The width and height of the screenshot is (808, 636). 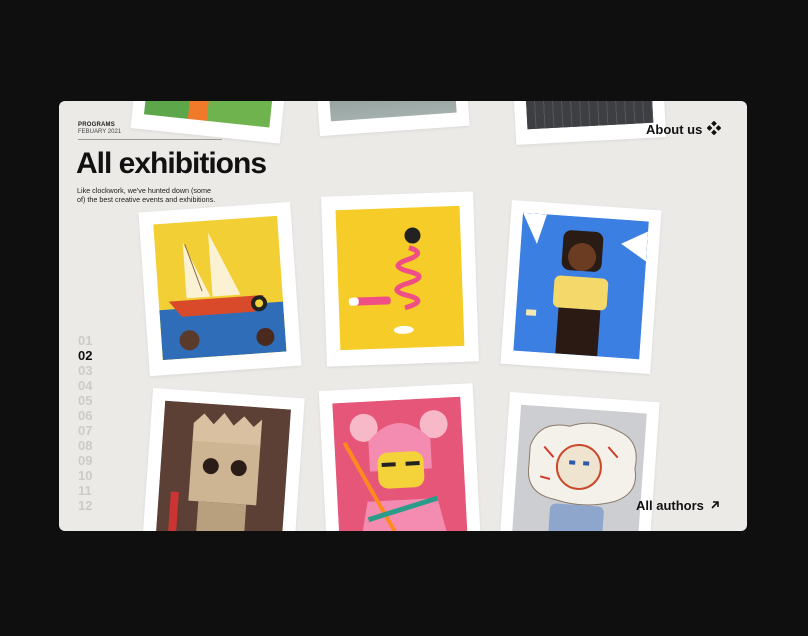 I want to click on page-number: 05, so click(x=93, y=400).